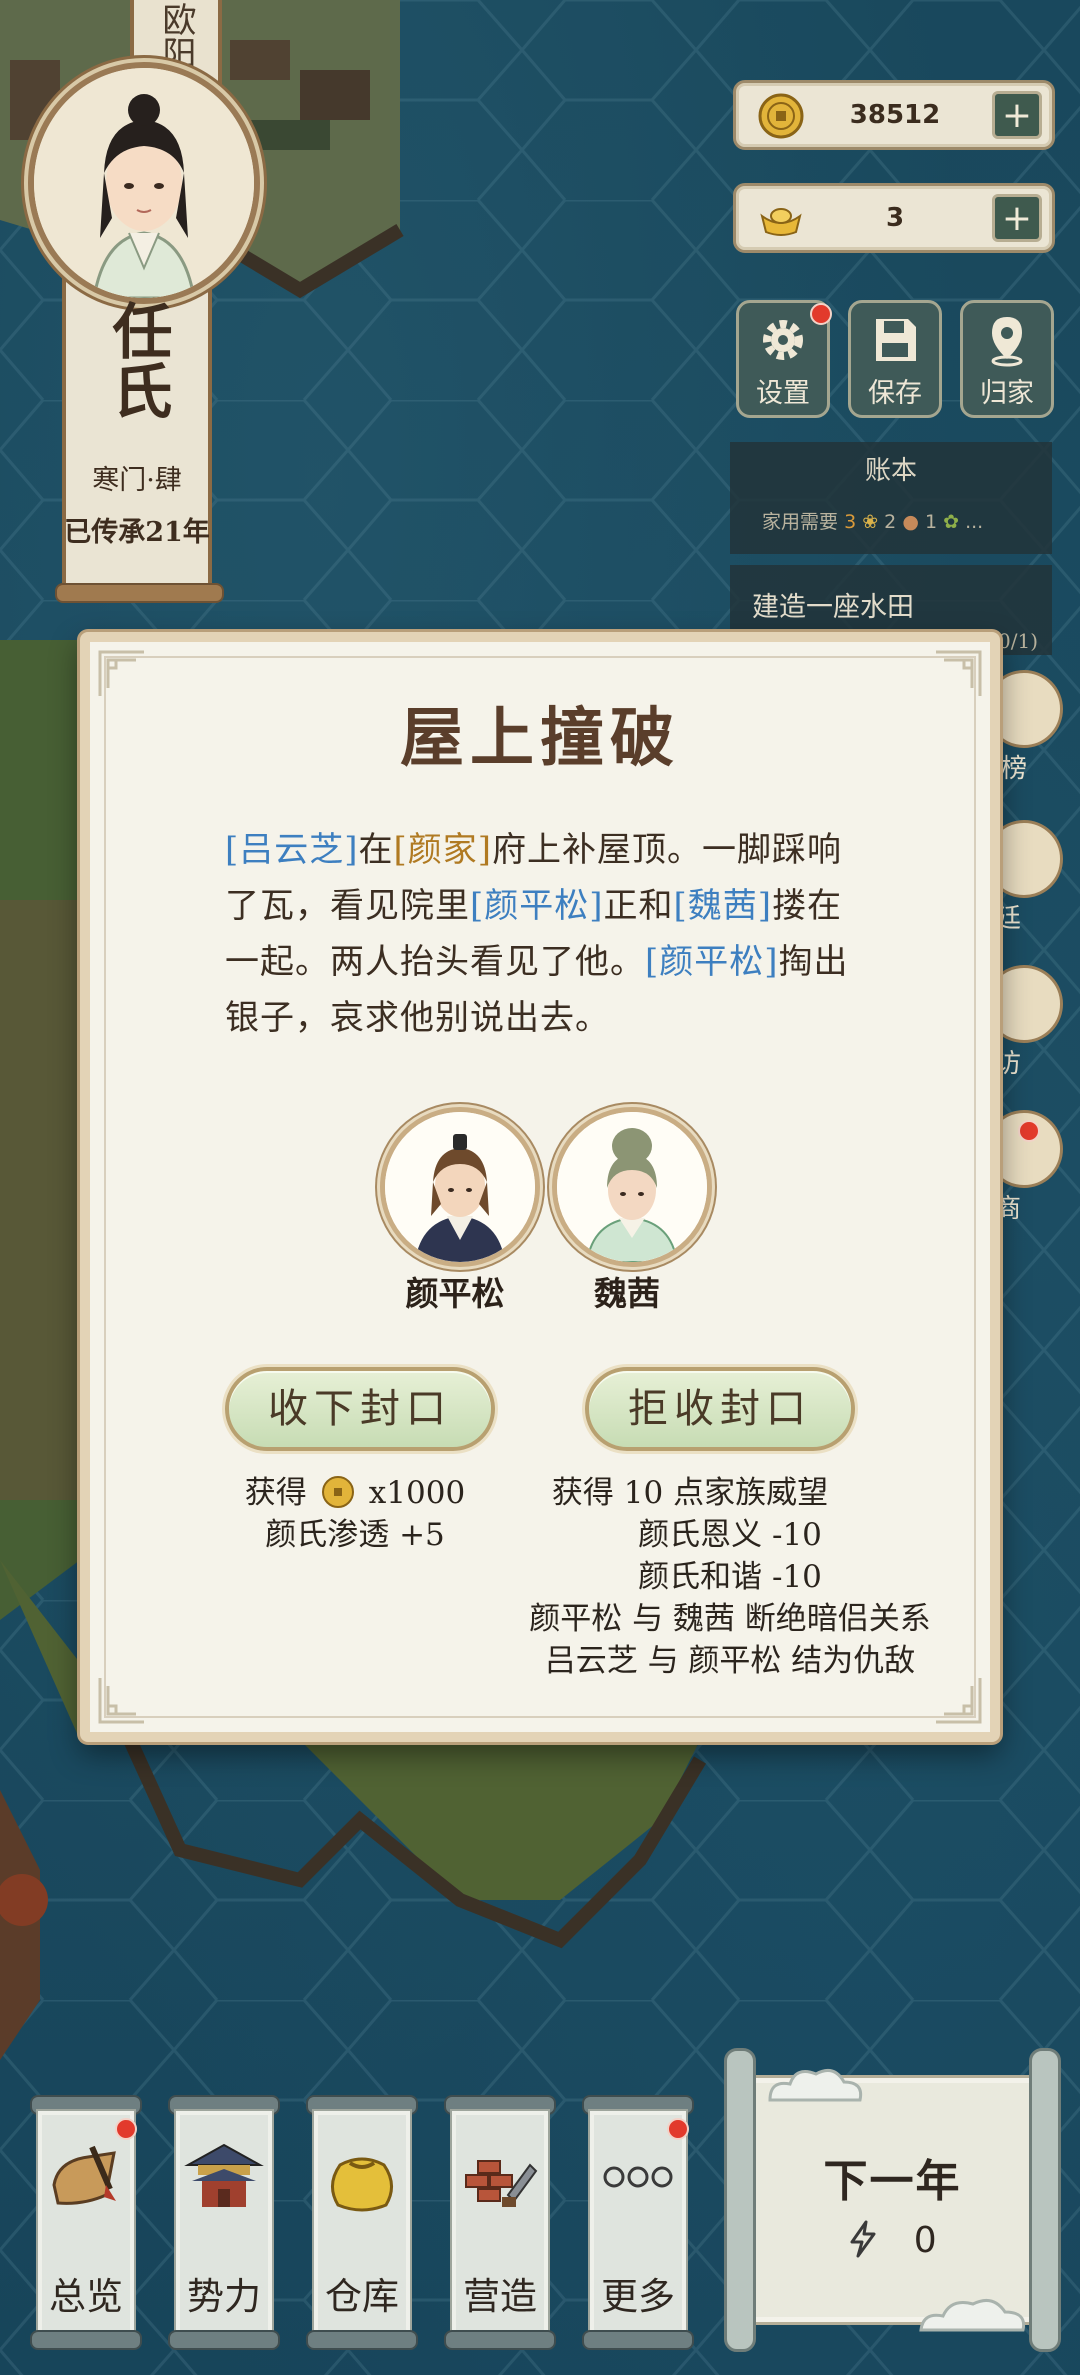 This screenshot has width=1080, height=2375. What do you see at coordinates (443, 850) in the screenshot?
I see `family-name-link: [颜家]` at bounding box center [443, 850].